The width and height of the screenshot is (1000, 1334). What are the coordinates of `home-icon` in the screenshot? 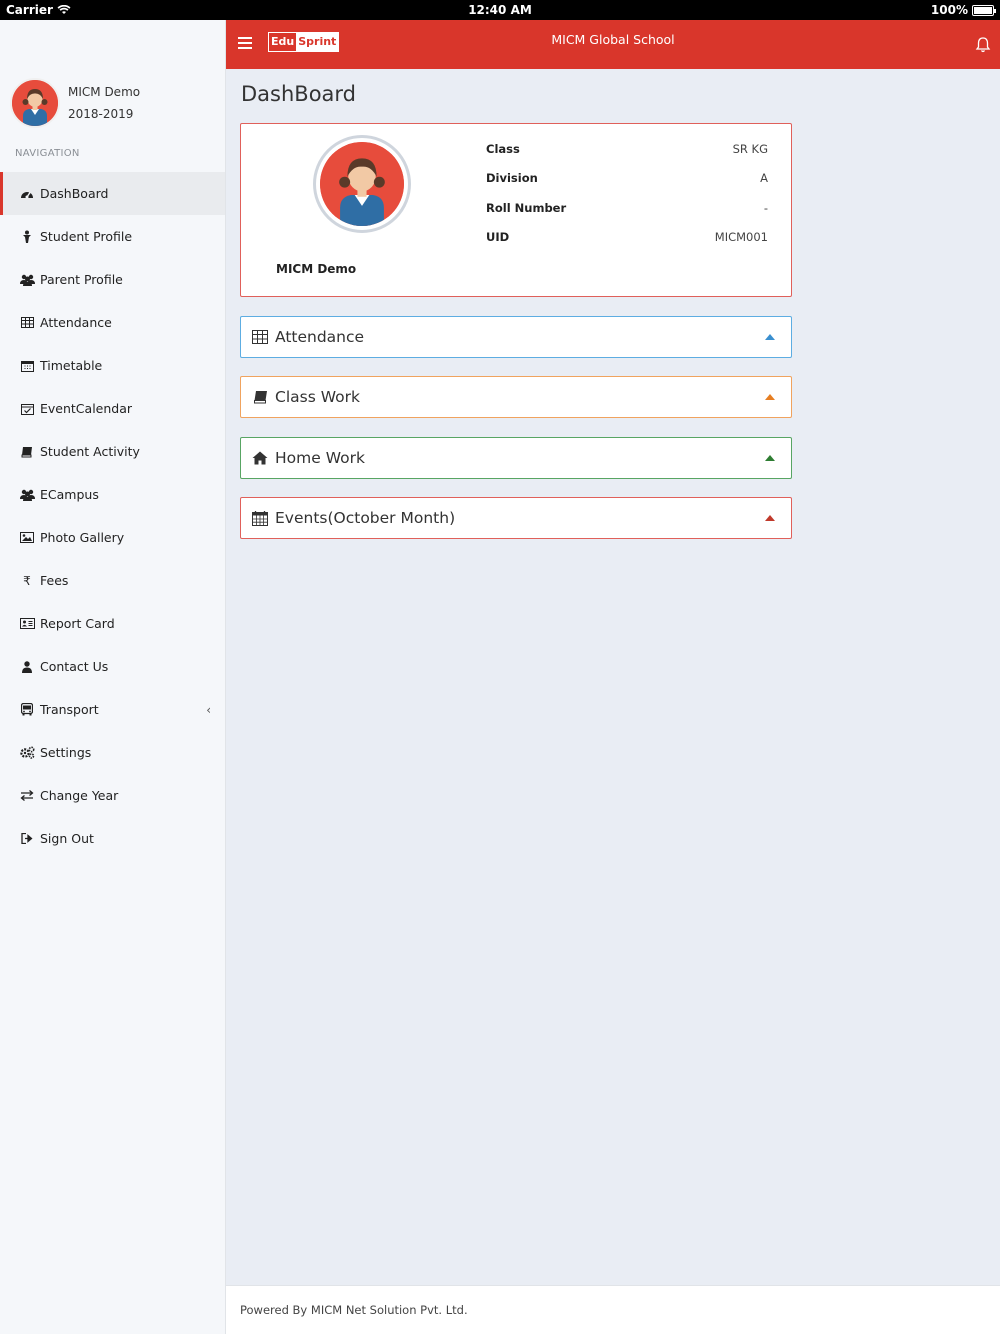 It's located at (260, 458).